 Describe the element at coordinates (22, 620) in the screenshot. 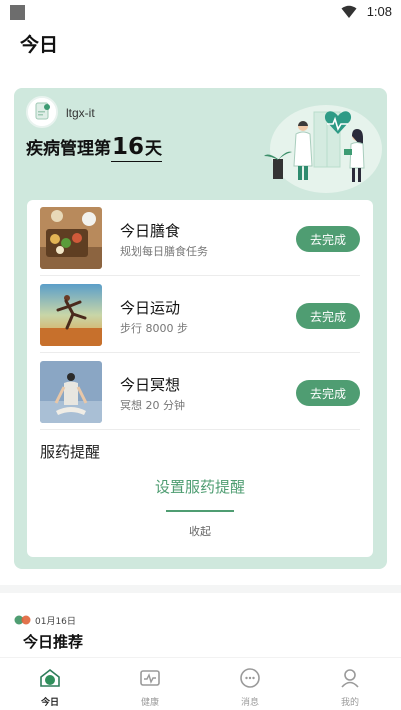

I see `date-dots-icon` at that location.